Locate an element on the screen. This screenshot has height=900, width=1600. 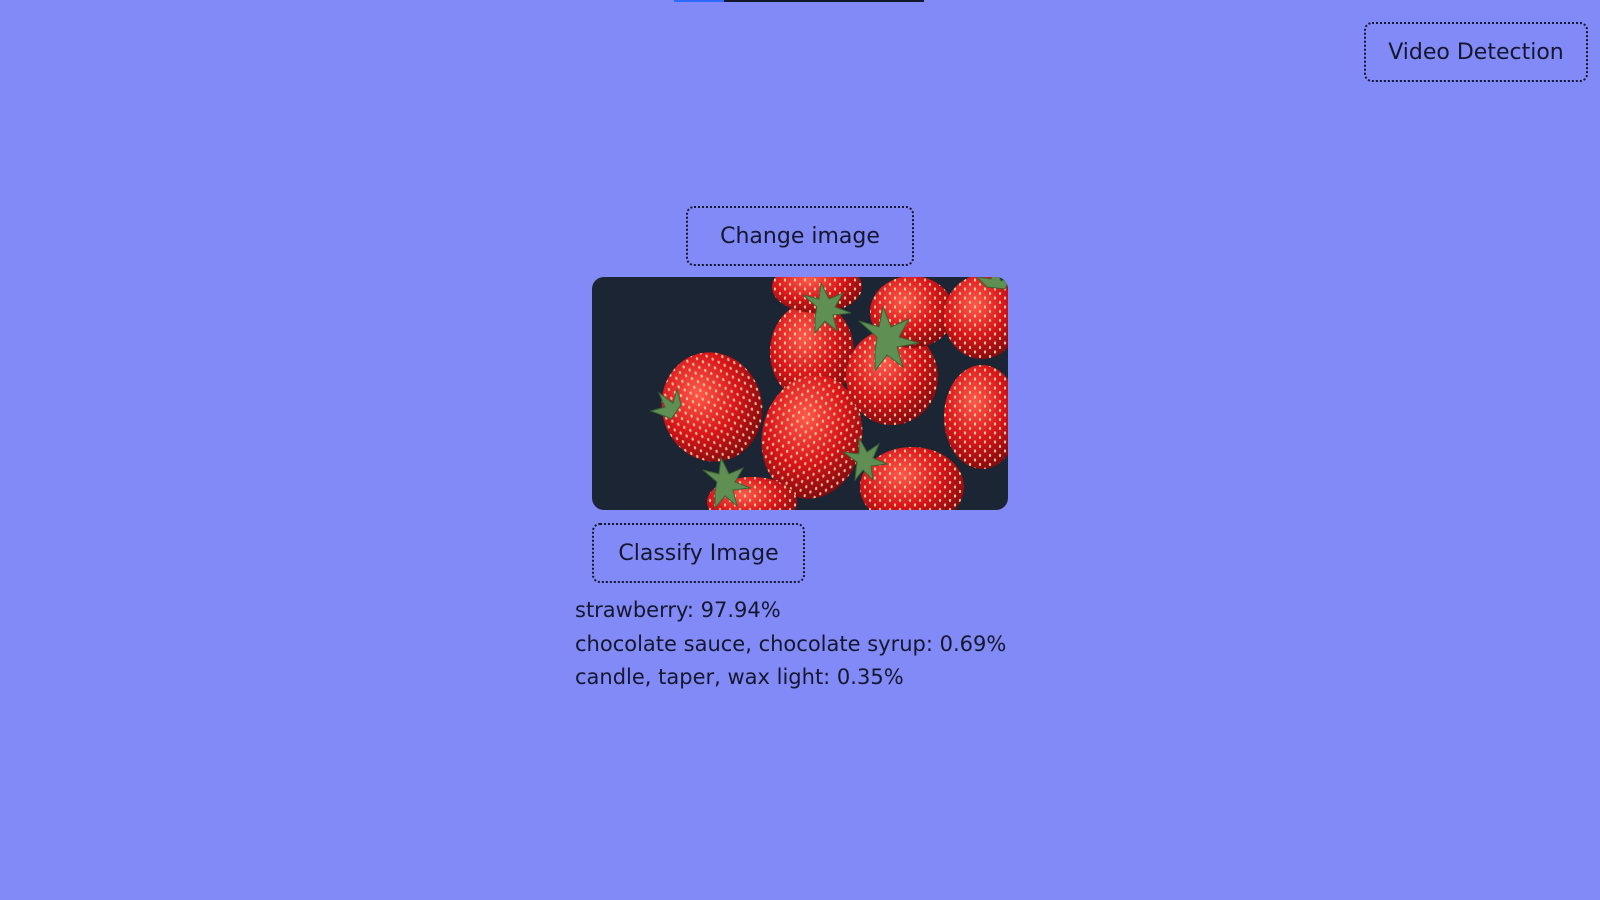
strawberries-image is located at coordinates (800, 393).